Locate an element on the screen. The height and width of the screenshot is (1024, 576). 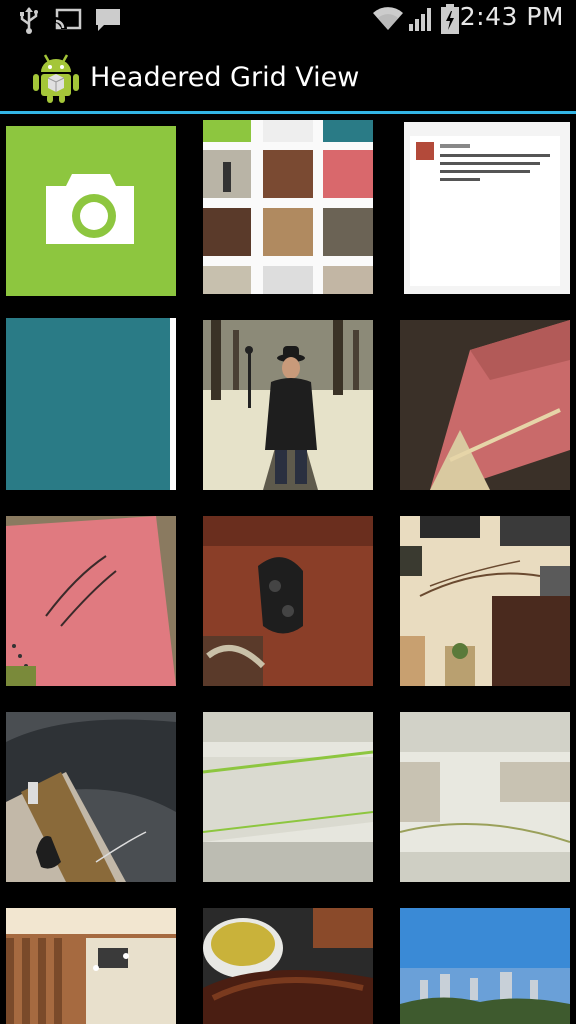
photo-mattress-detail is located at coordinates (485, 797).